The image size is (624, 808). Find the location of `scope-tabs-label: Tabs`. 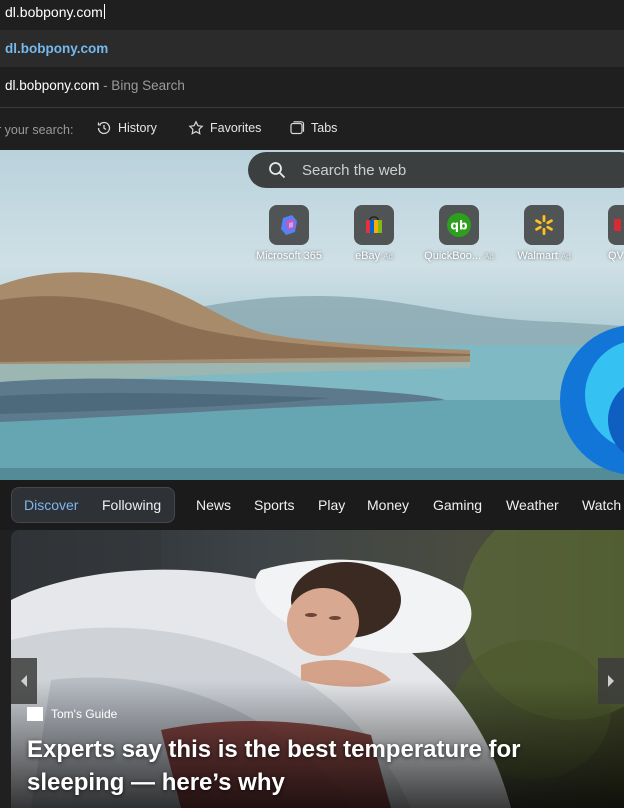

scope-tabs-label: Tabs is located at coordinates (324, 128).